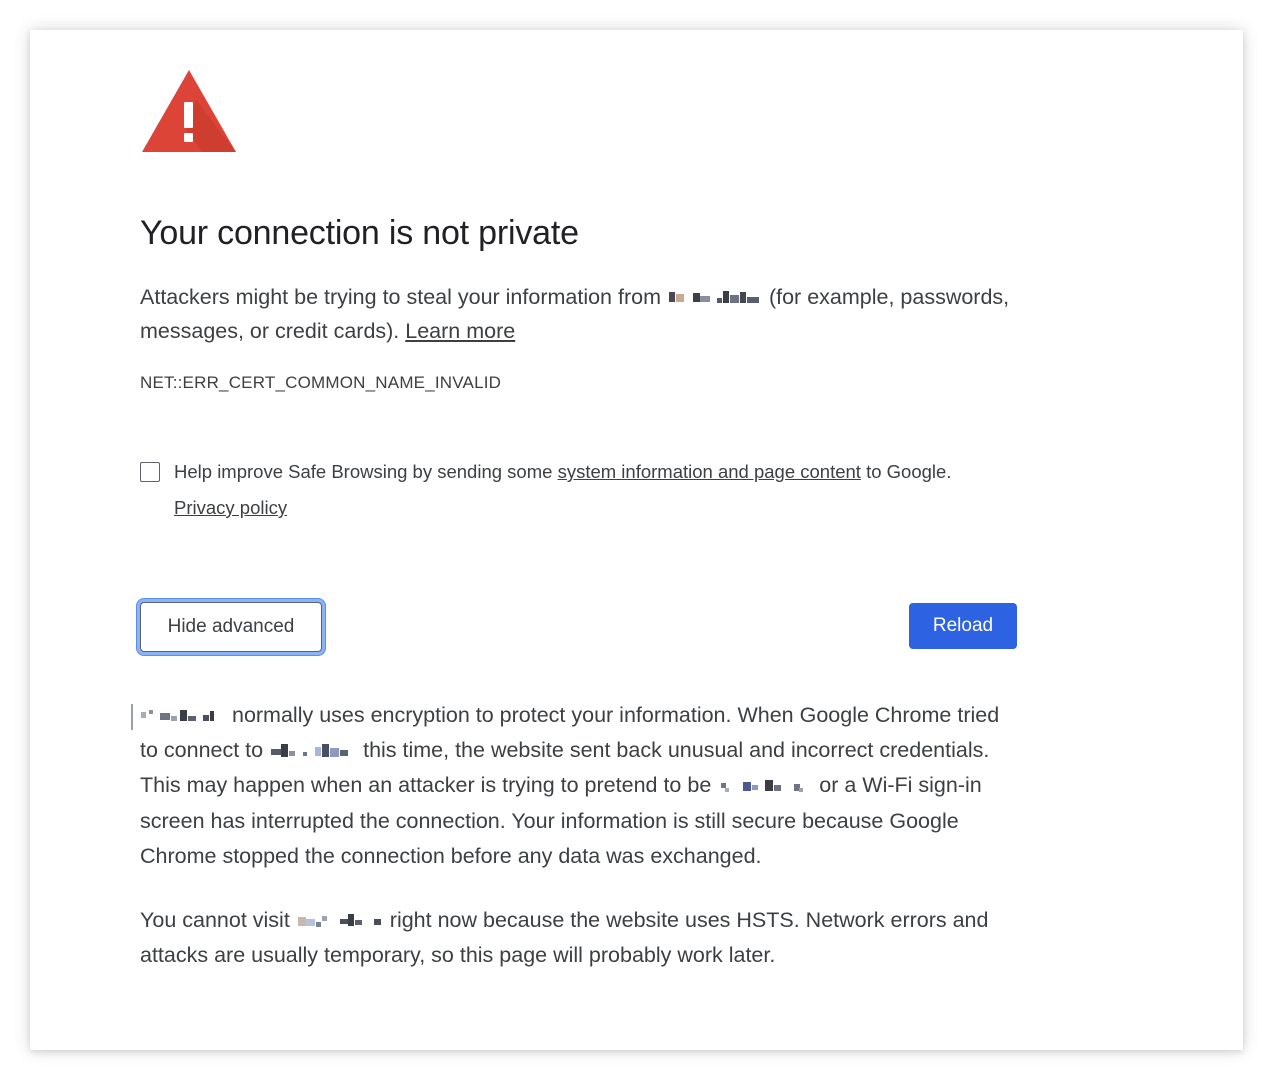 The height and width of the screenshot is (1080, 1272). What do you see at coordinates (359, 233) in the screenshot?
I see `page-title: Your connection is not private` at bounding box center [359, 233].